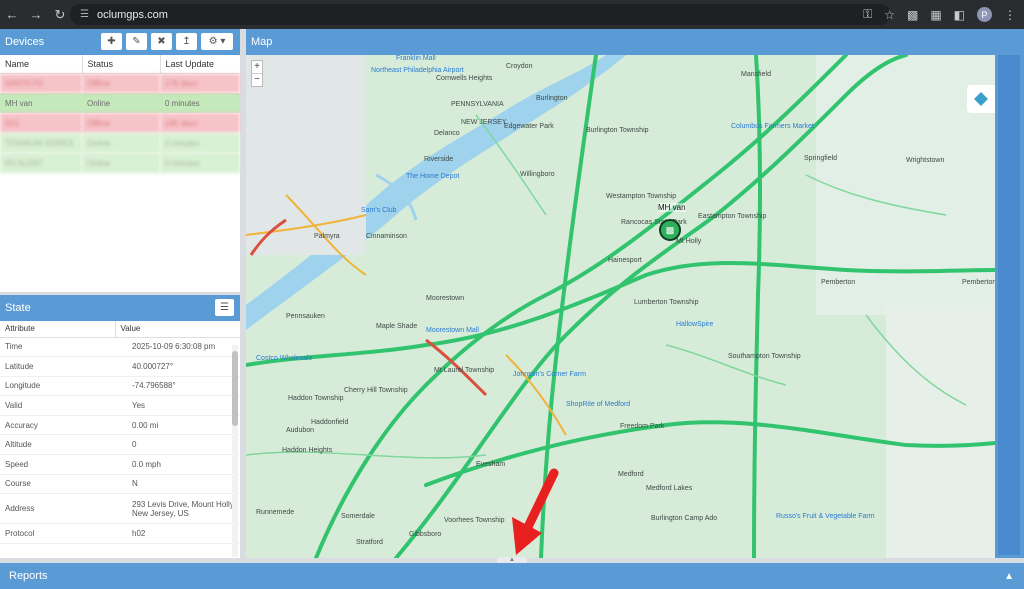 The image size is (1024, 589). I want to click on map-place-label: NEW JERSEY, so click(484, 122).